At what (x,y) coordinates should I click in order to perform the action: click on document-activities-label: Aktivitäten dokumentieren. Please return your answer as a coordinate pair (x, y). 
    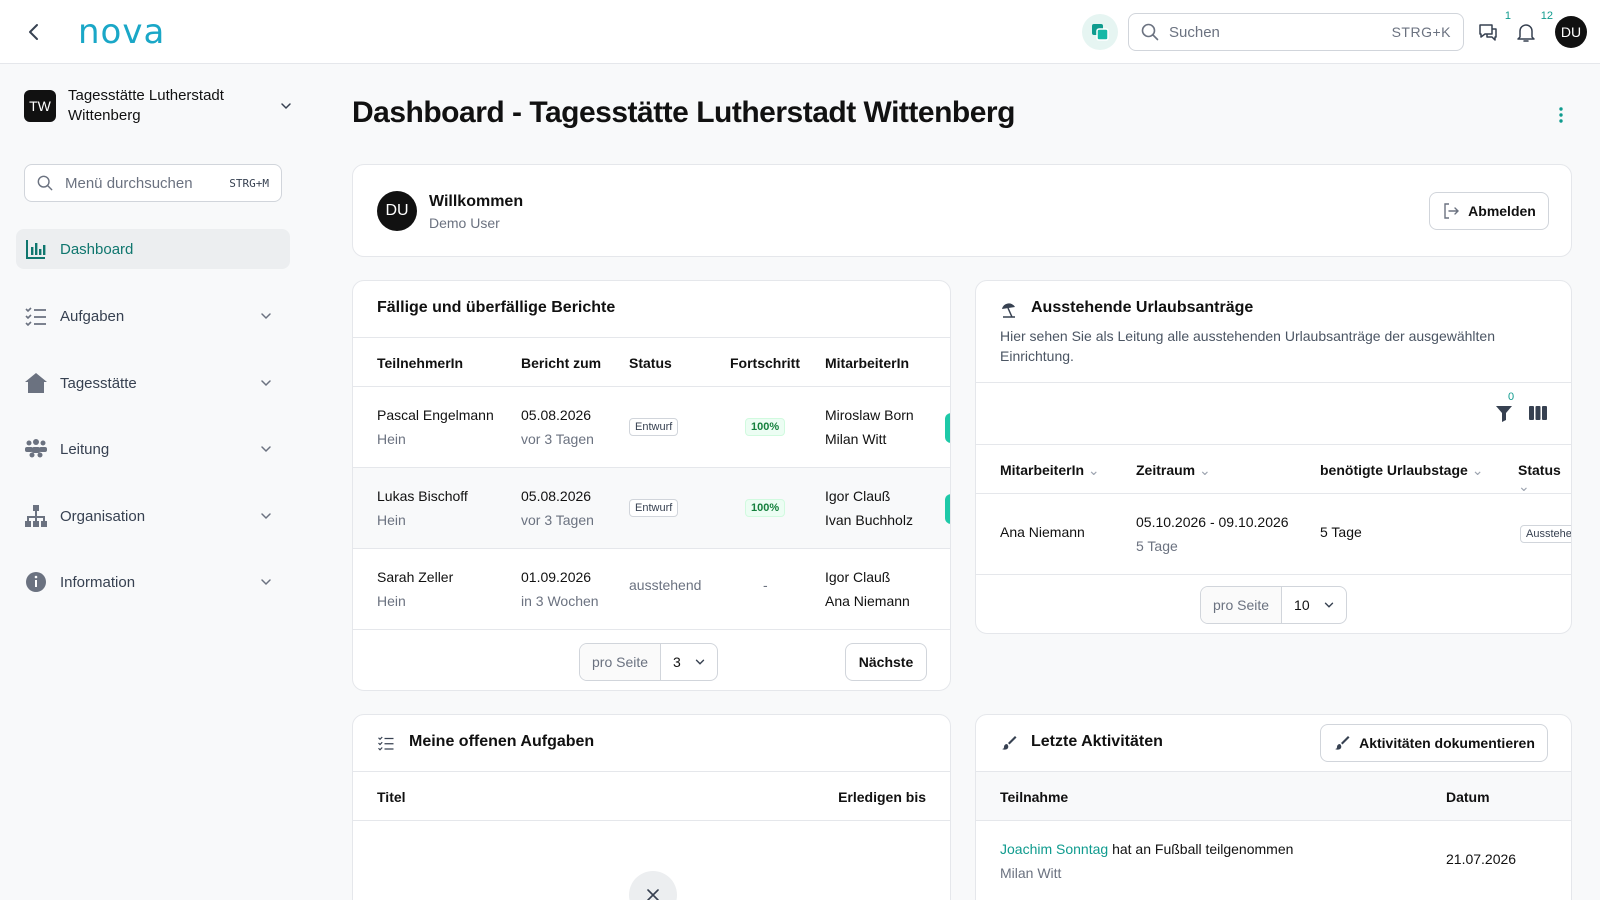
    Looking at the image, I should click on (1447, 743).